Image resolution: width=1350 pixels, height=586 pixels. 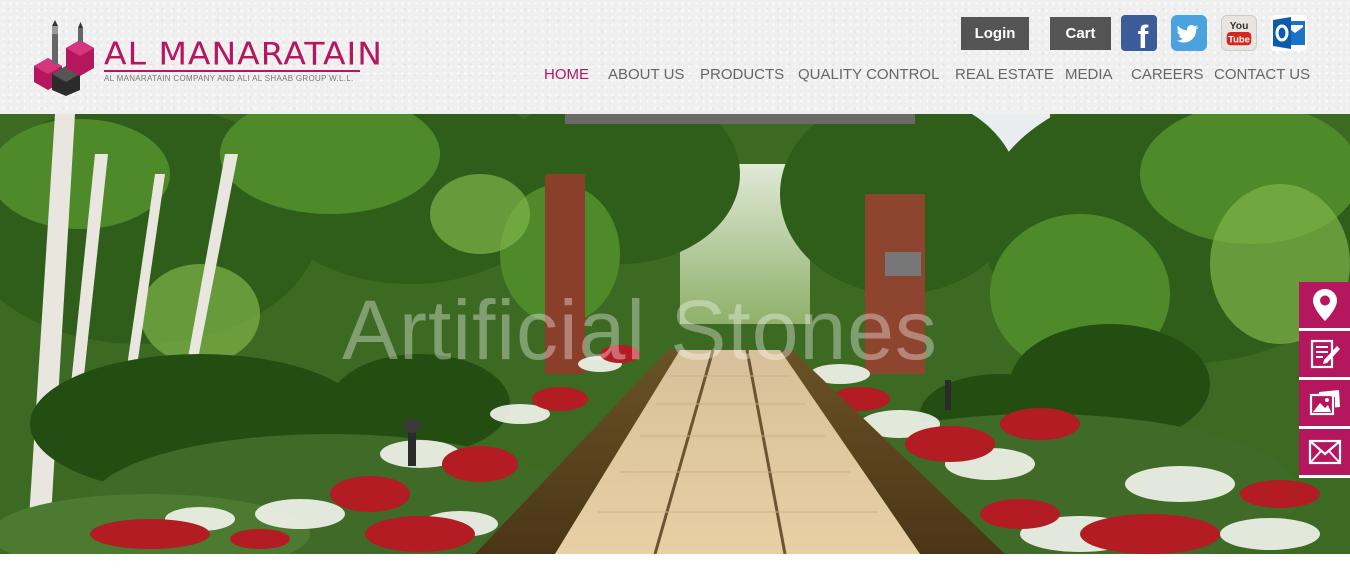 I want to click on svg-text: f, so click(x=1143, y=35).